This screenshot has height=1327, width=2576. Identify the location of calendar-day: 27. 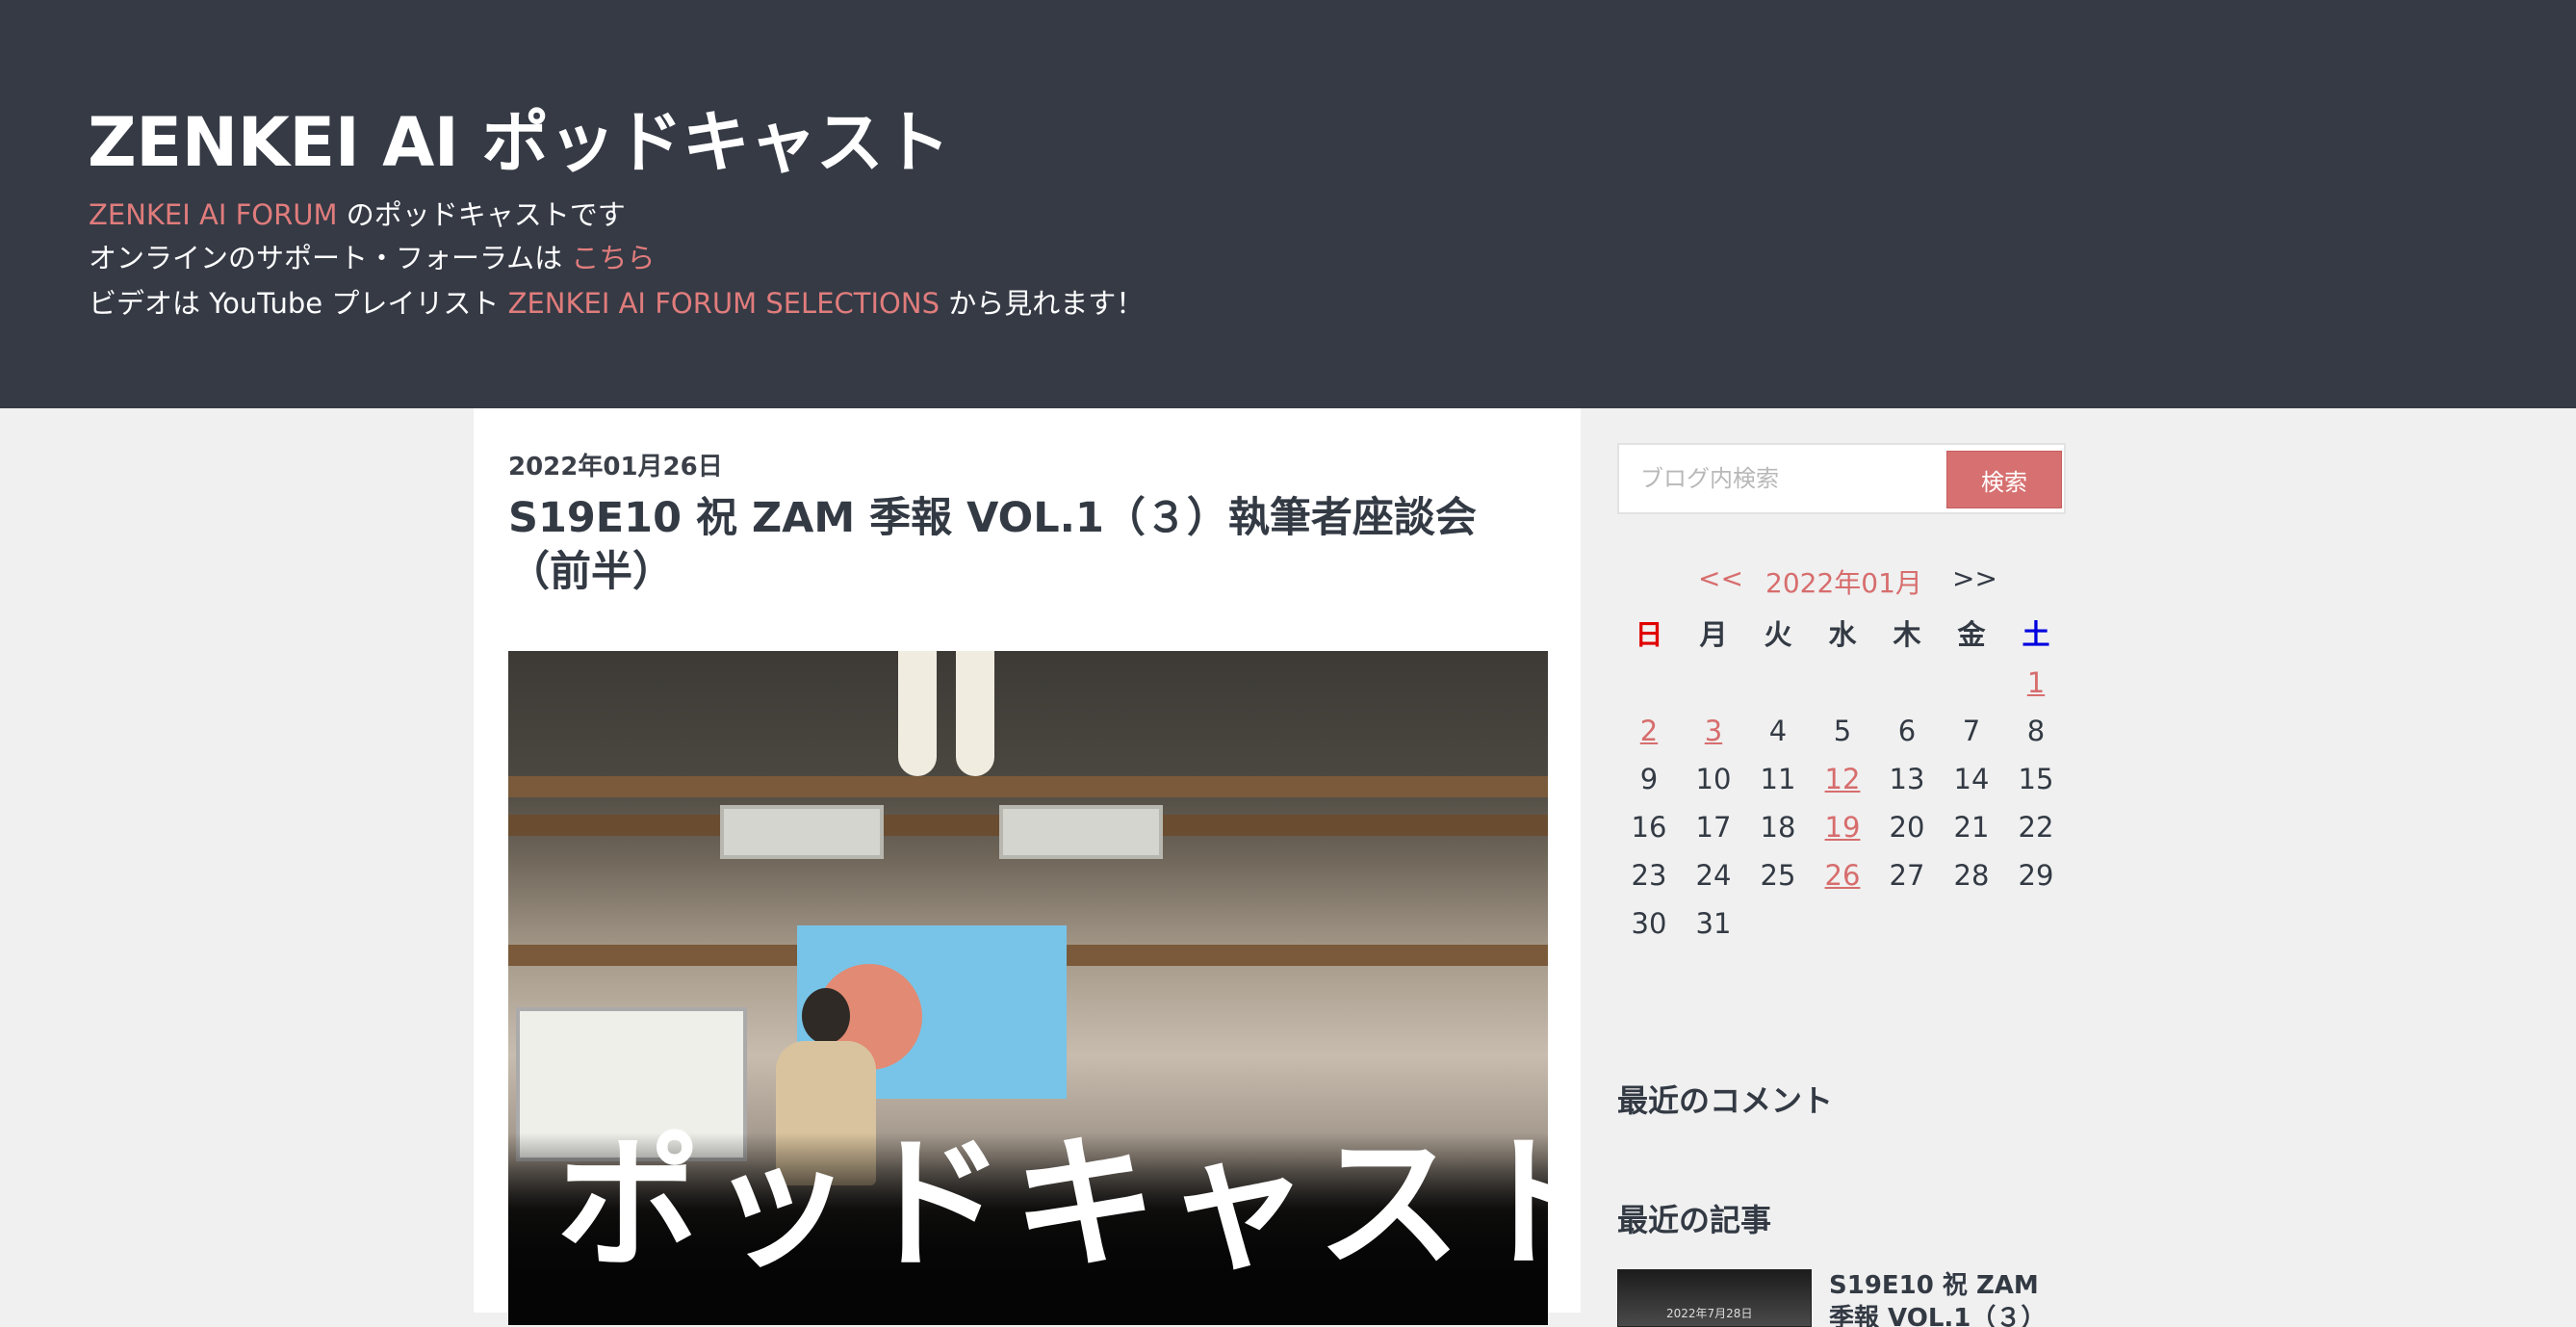
(1907, 875).